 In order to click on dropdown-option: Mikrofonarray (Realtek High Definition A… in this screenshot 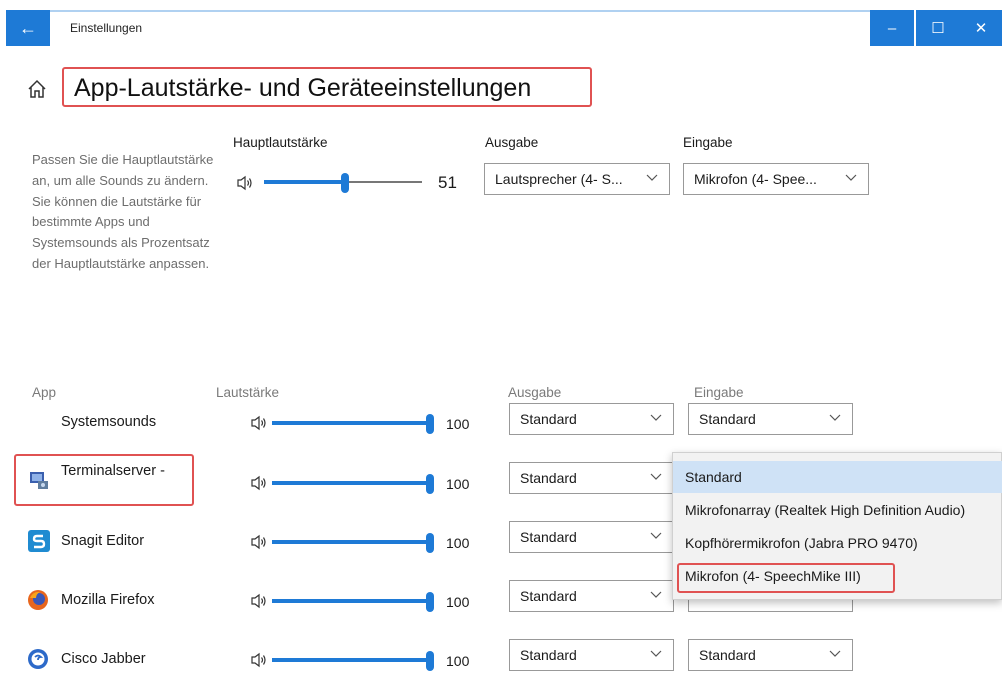, I will do `click(837, 510)`.